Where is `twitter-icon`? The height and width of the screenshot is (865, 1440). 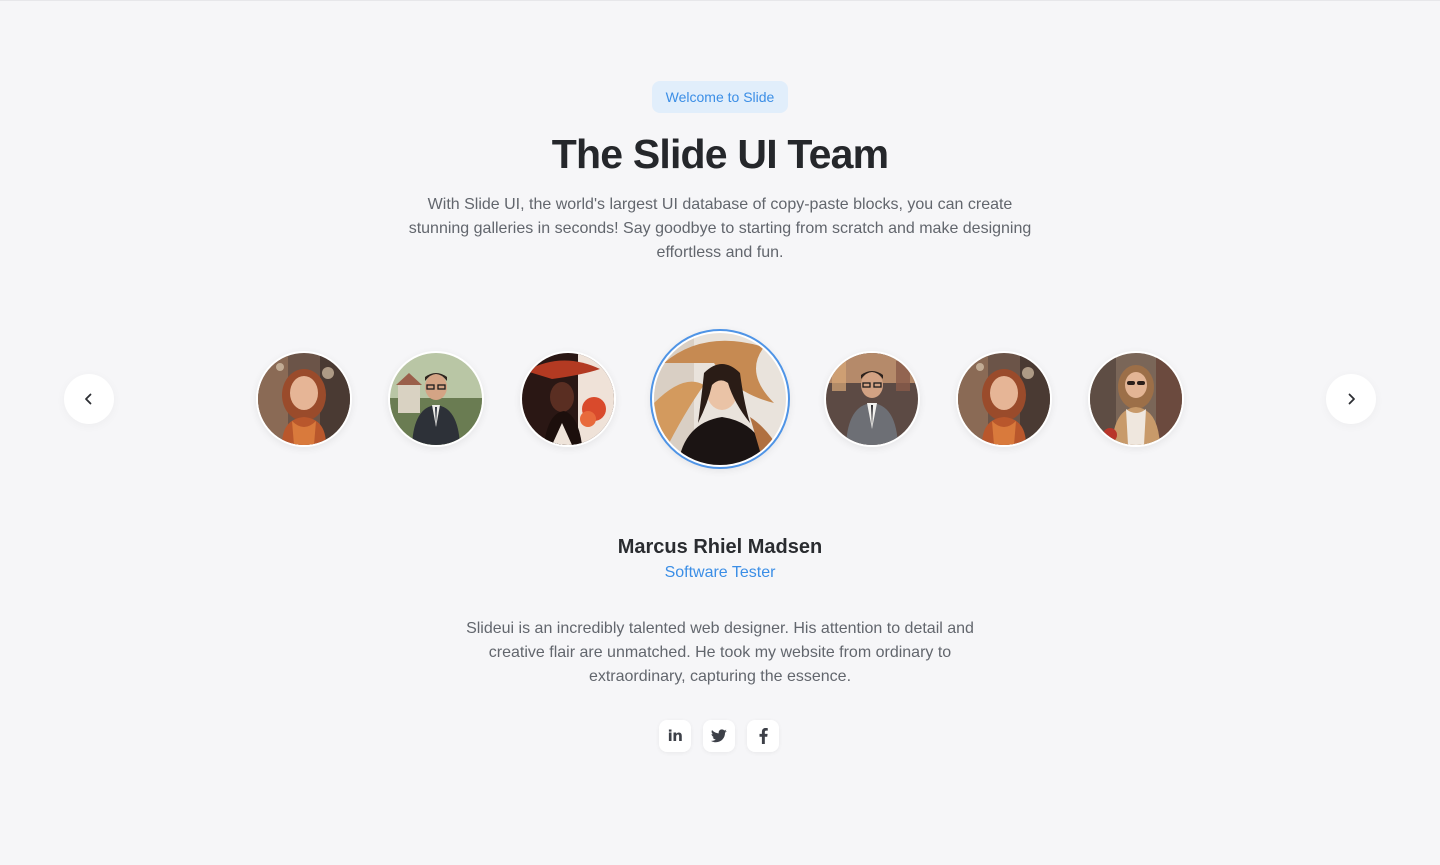 twitter-icon is located at coordinates (719, 736).